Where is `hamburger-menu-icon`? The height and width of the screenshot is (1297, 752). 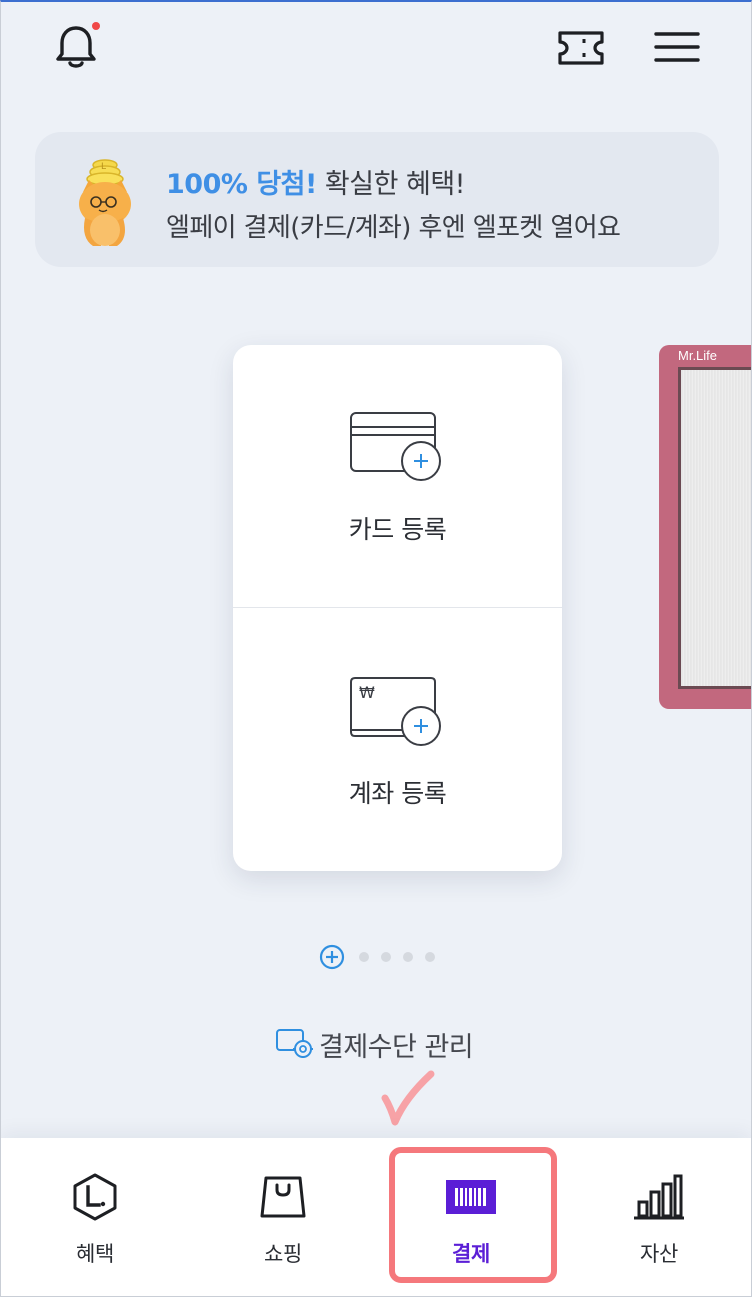 hamburger-menu-icon is located at coordinates (677, 47).